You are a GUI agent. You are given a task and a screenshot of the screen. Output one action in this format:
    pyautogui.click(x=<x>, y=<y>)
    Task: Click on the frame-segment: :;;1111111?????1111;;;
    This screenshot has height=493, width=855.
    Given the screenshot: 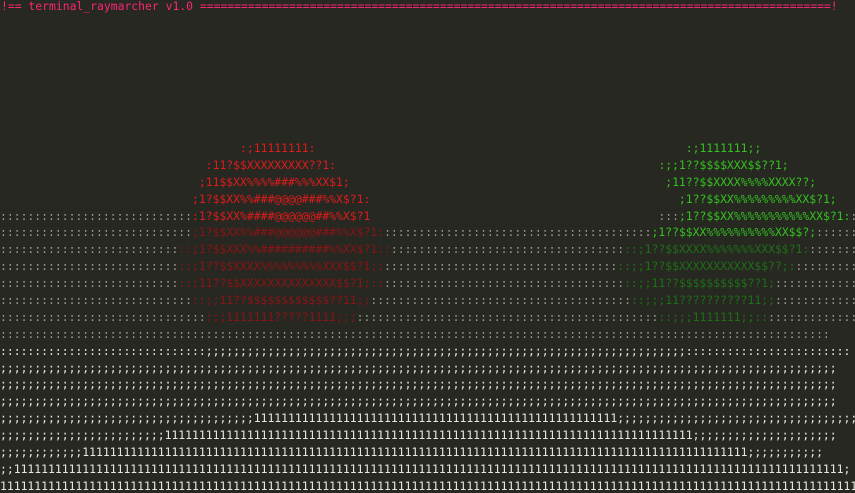 What is the action you would take?
    pyautogui.click(x=281, y=316)
    